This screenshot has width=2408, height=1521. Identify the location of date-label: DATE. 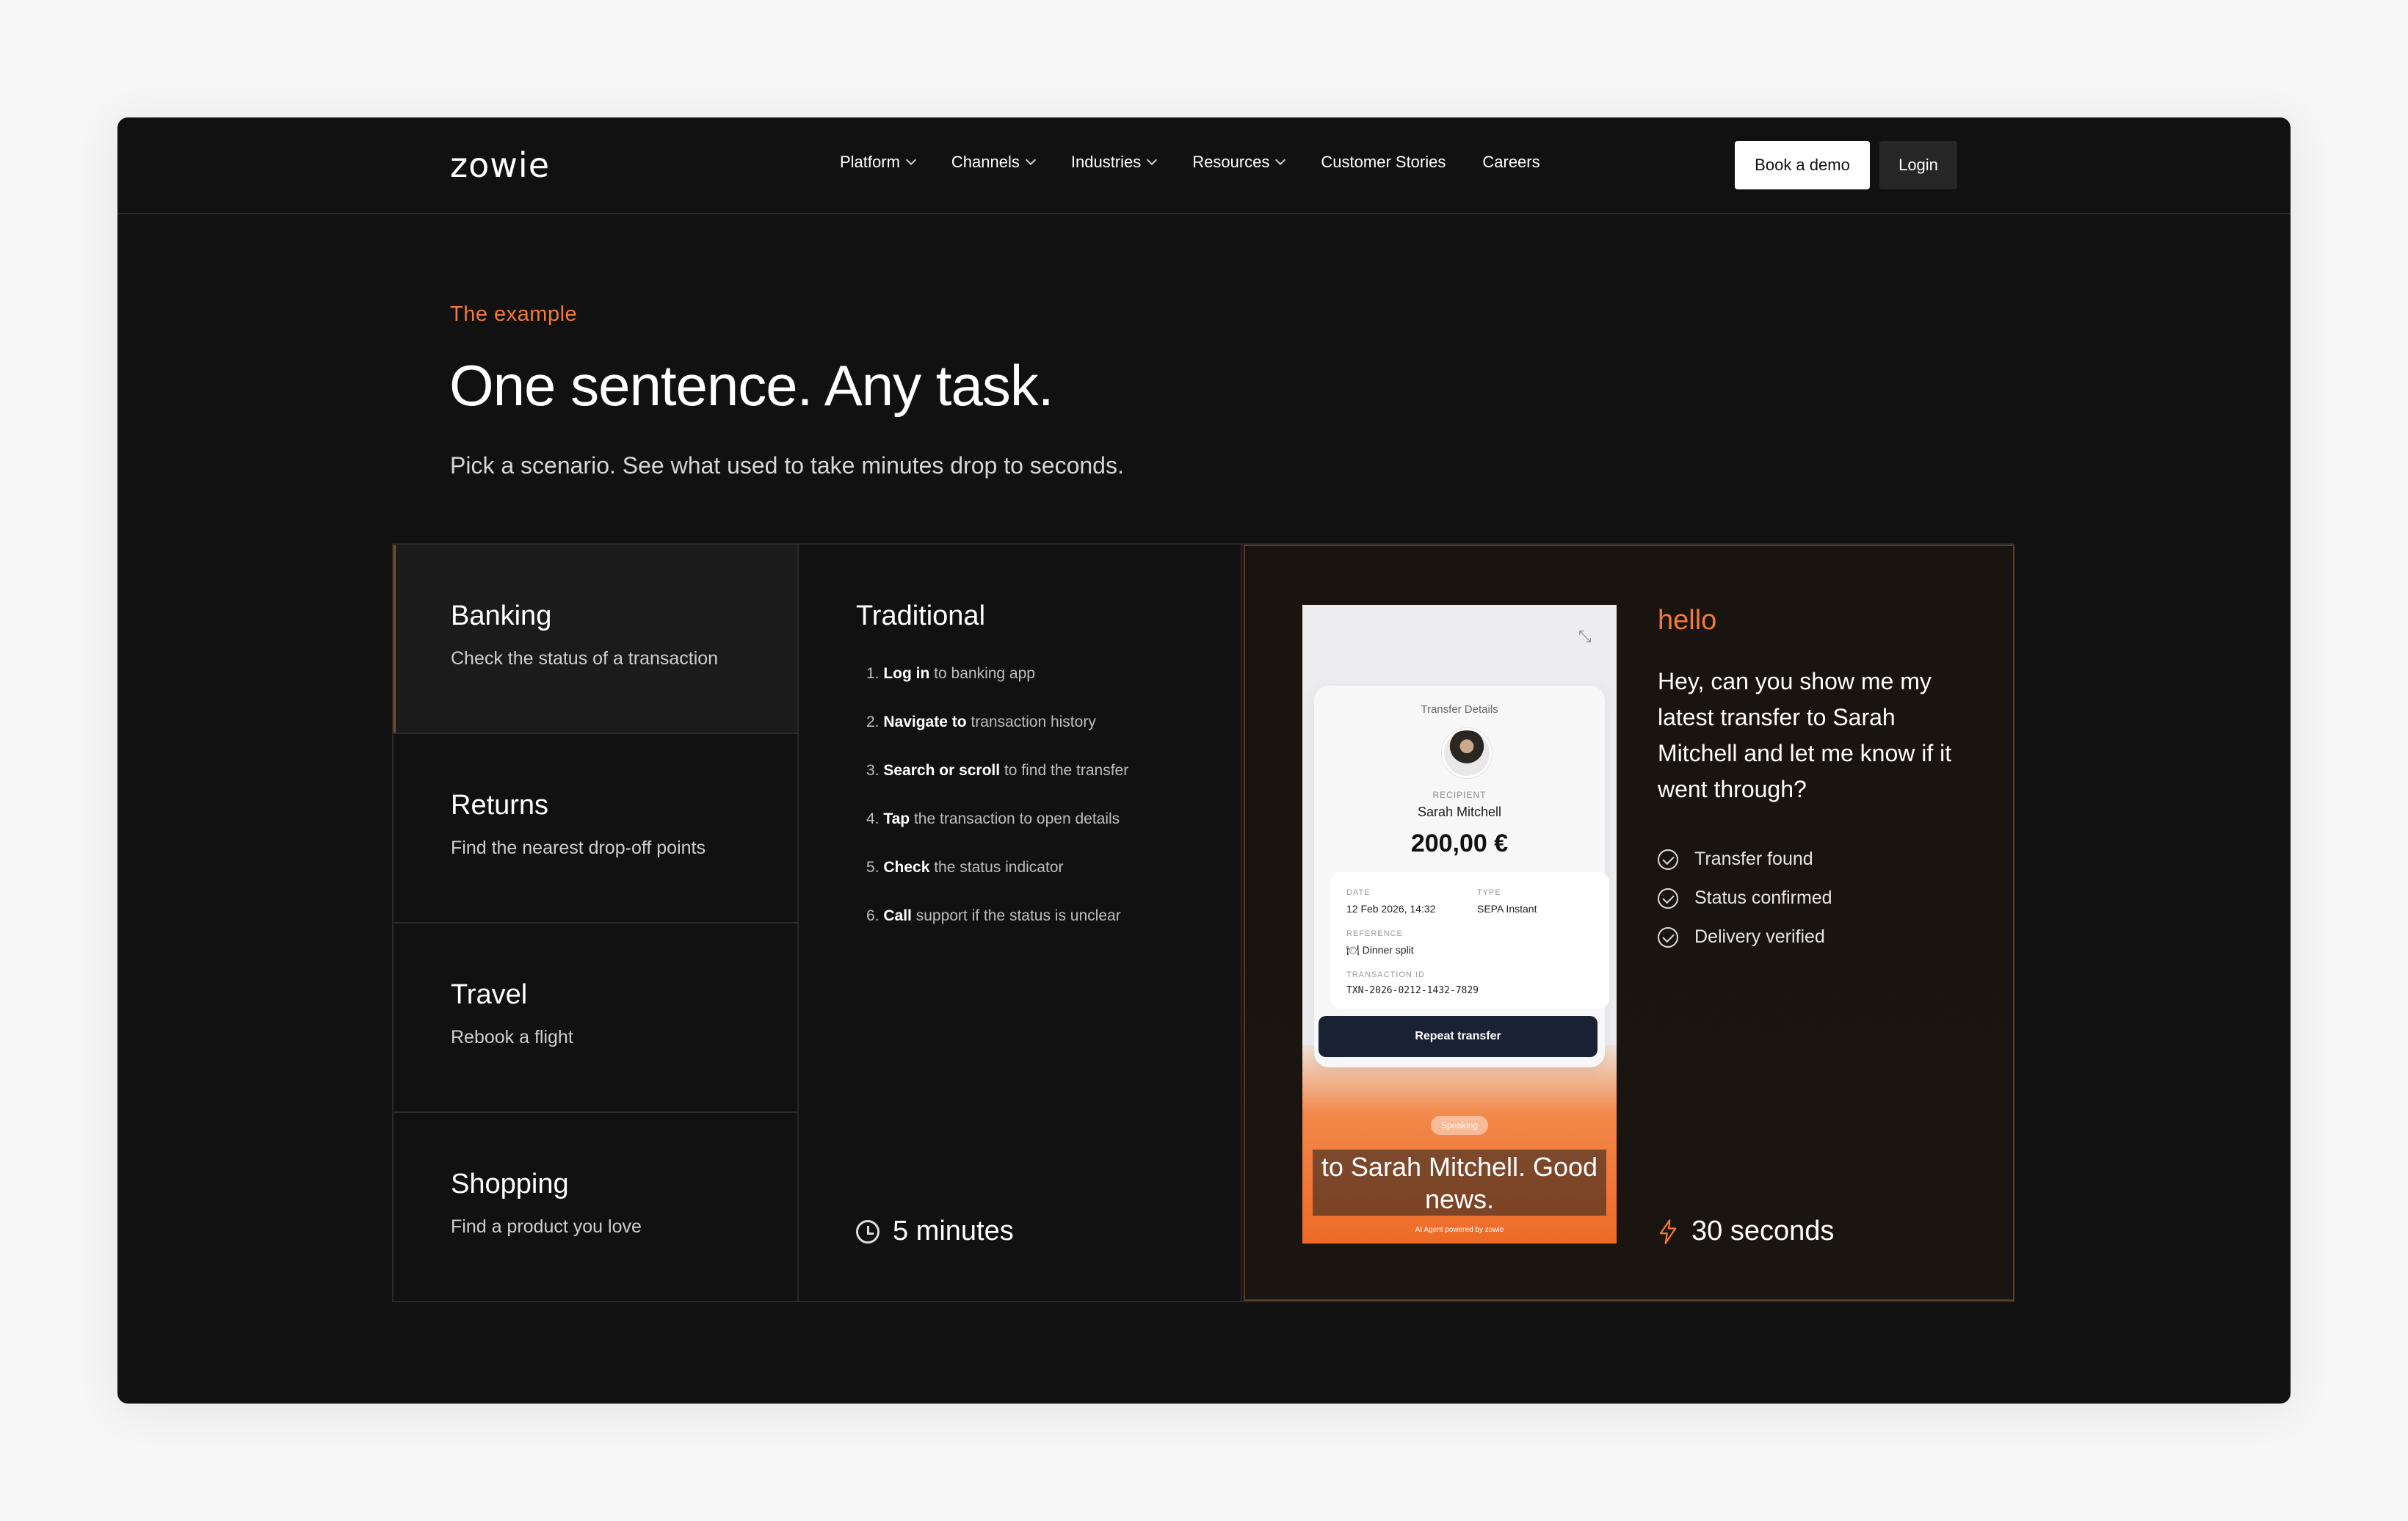
(1358, 892).